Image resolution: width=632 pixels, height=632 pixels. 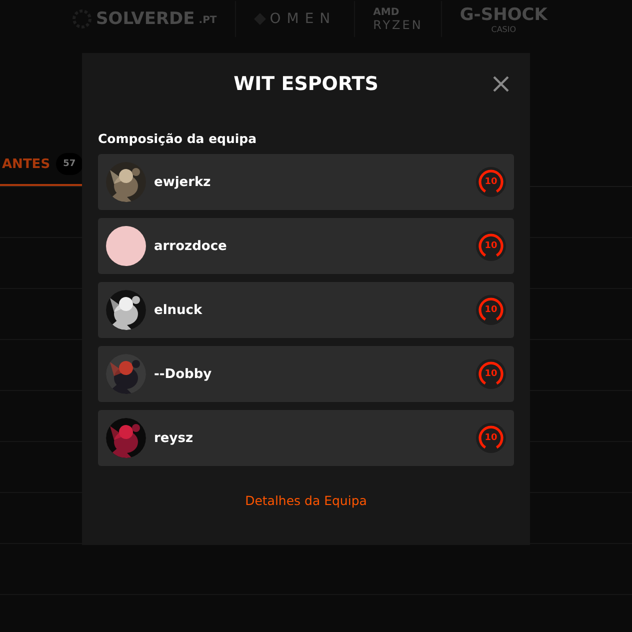 I want to click on player-name: --Dobby, so click(x=183, y=374).